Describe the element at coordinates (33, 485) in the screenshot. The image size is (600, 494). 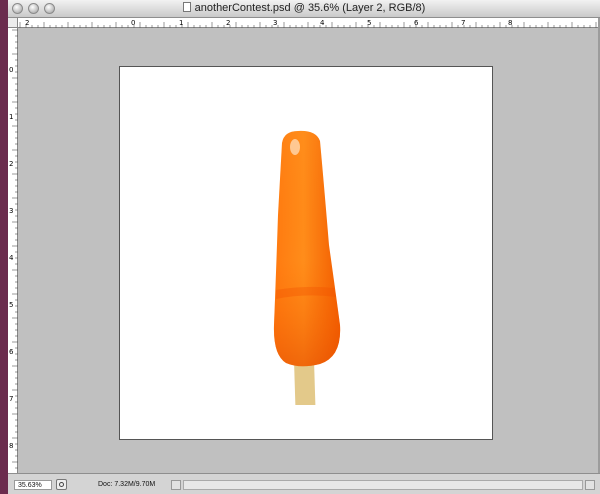
I see `zoom-level-field: 35.63%` at that location.